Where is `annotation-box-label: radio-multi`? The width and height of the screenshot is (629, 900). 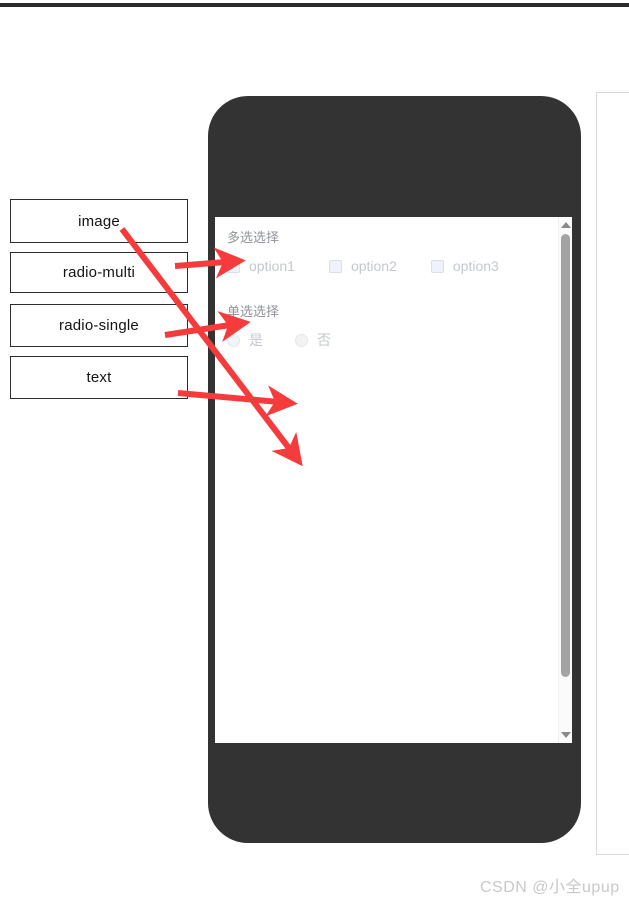
annotation-box-label: radio-multi is located at coordinates (99, 272).